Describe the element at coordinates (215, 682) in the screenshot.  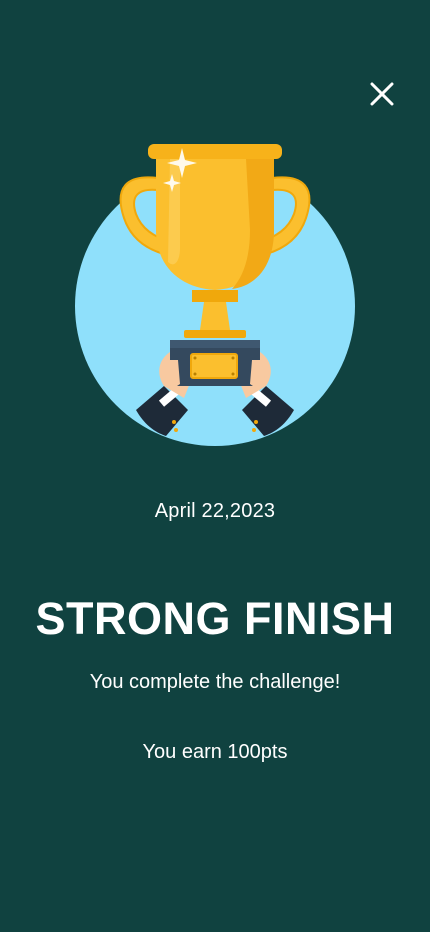
I see `completion-message: You complete the challenge!` at that location.